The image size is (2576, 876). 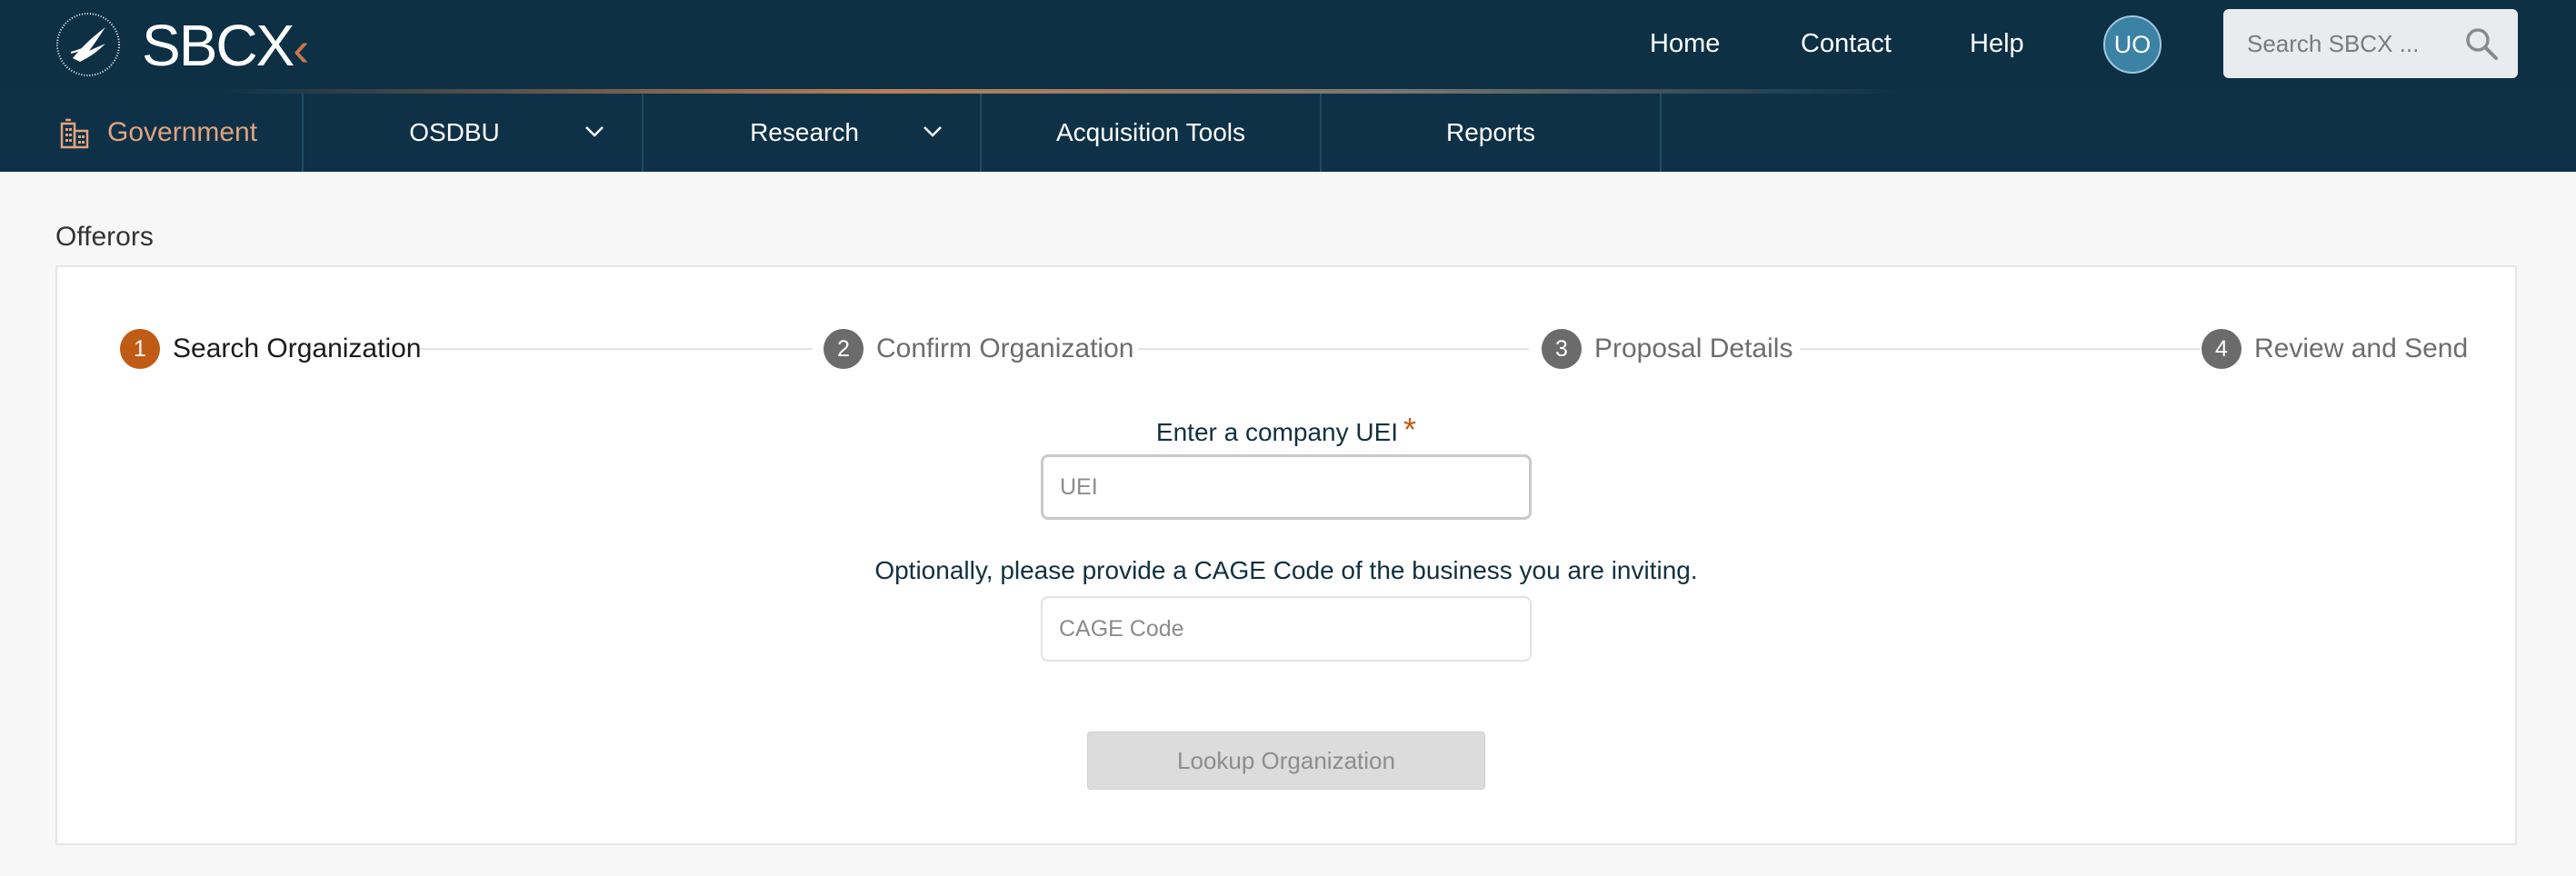 I want to click on nav-help-link: Help, so click(x=1997, y=43).